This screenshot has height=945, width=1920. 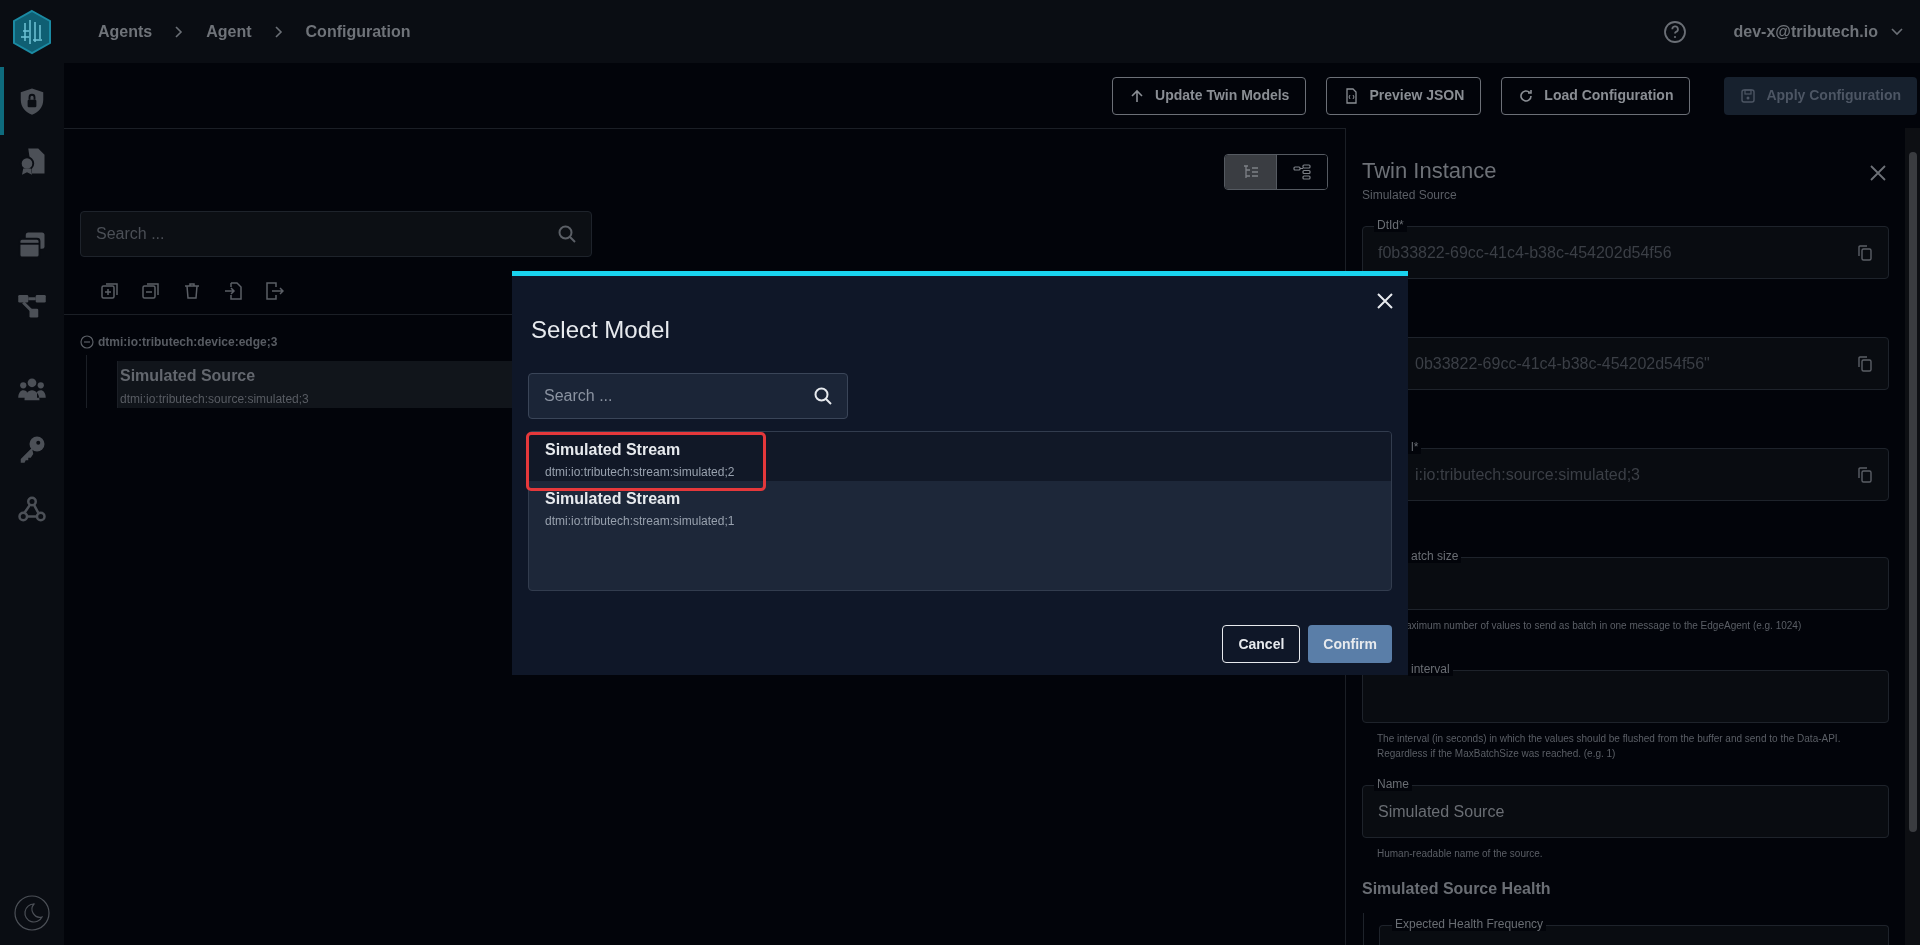 I want to click on field-label: l*, so click(x=1415, y=447).